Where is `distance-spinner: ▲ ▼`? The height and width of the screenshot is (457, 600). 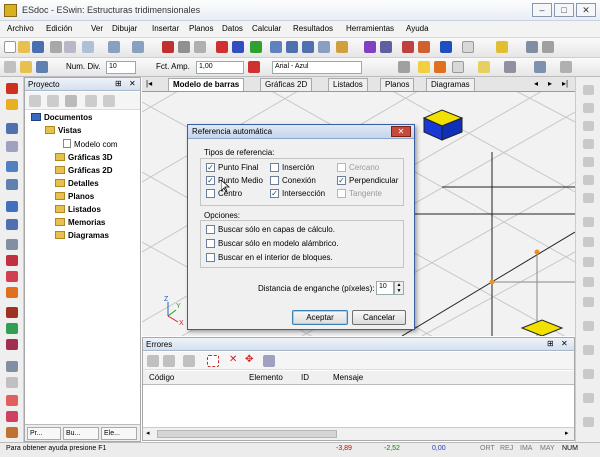 distance-spinner: ▲ ▼ is located at coordinates (399, 288).